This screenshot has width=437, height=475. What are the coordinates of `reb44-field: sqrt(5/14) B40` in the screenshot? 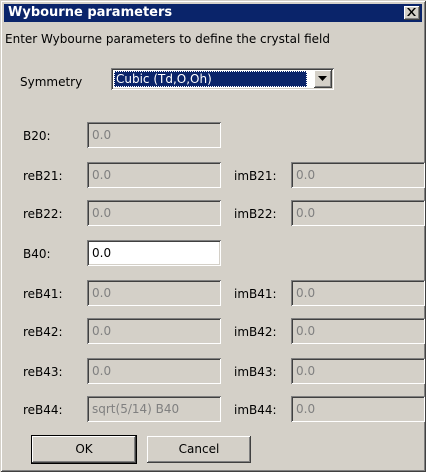 It's located at (154, 409).